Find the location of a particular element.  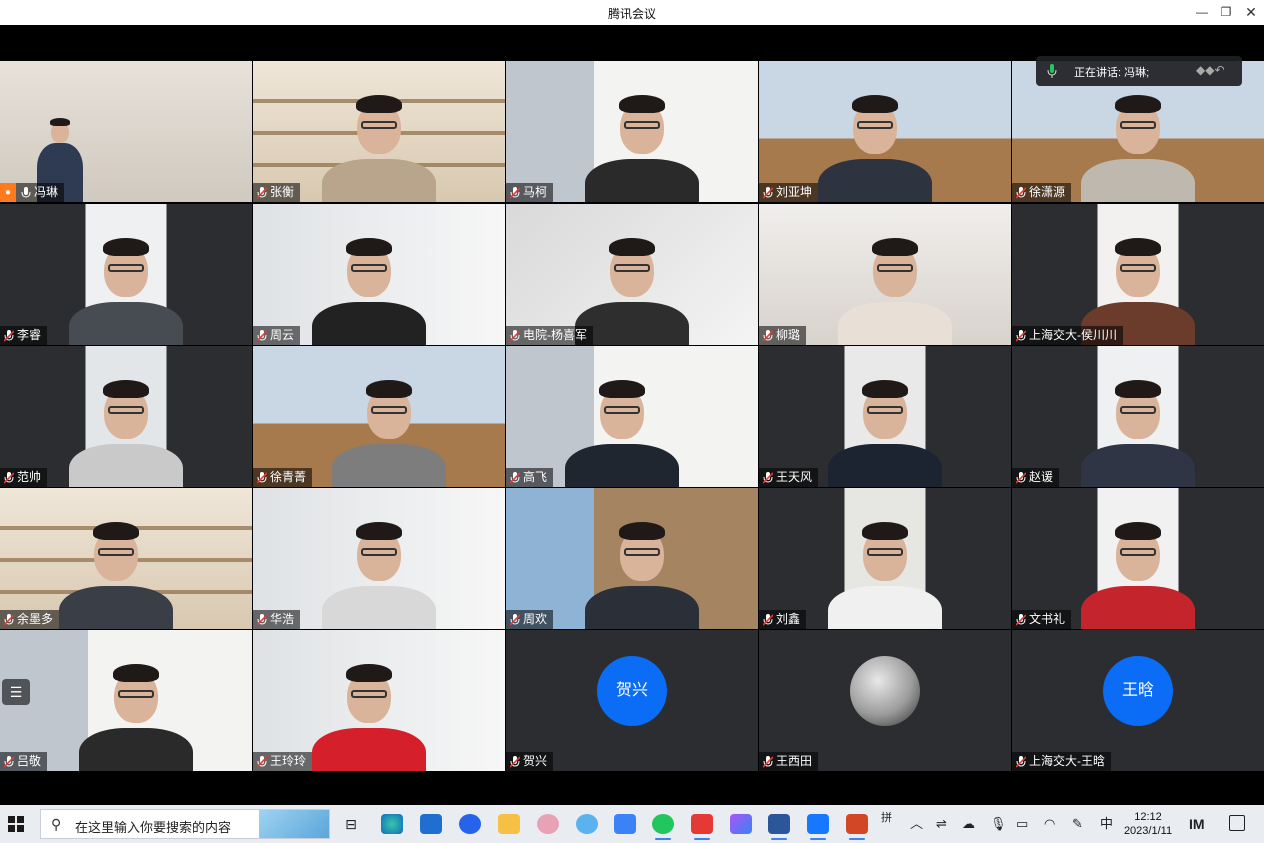

pen-icon: ✎ is located at coordinates (1077, 824).